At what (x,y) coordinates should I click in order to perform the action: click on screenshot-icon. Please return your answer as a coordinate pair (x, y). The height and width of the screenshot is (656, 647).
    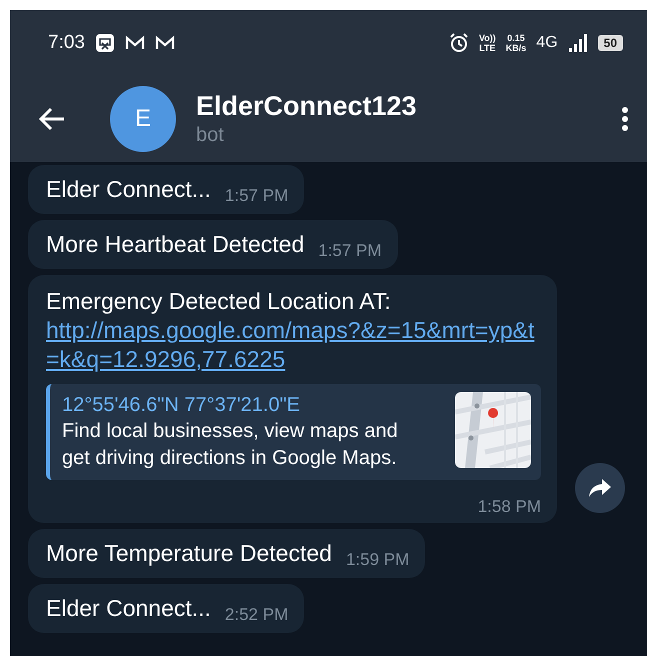
    Looking at the image, I should click on (104, 42).